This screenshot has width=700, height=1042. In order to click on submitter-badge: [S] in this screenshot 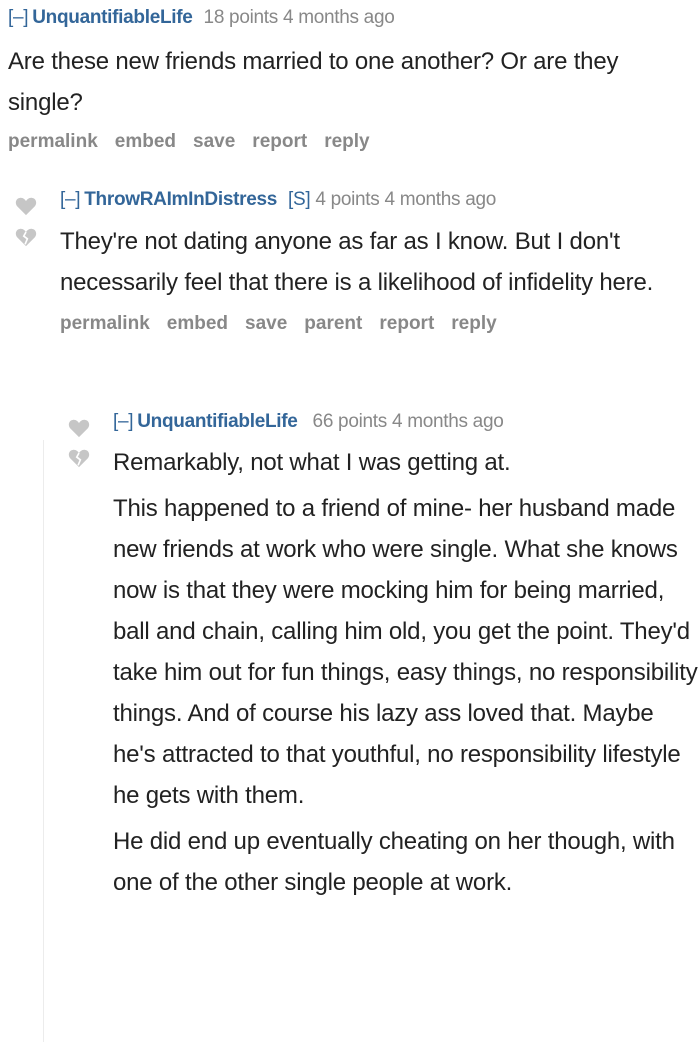, I will do `click(299, 199)`.